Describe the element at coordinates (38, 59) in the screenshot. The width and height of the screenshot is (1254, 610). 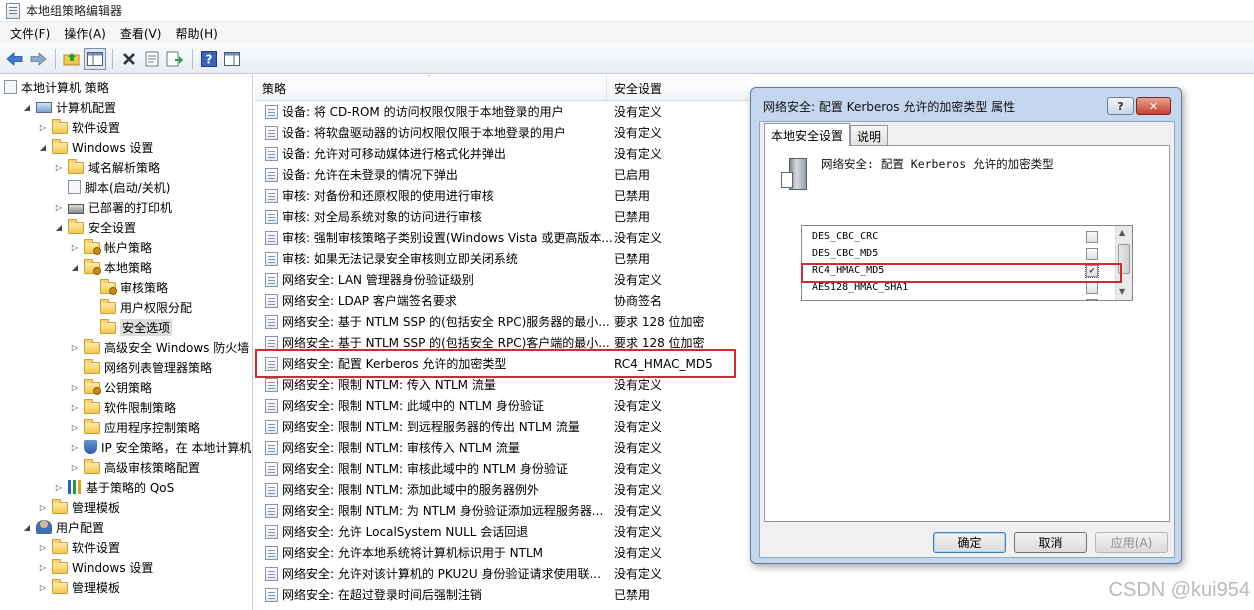
I see `forward-arrow-icon` at that location.